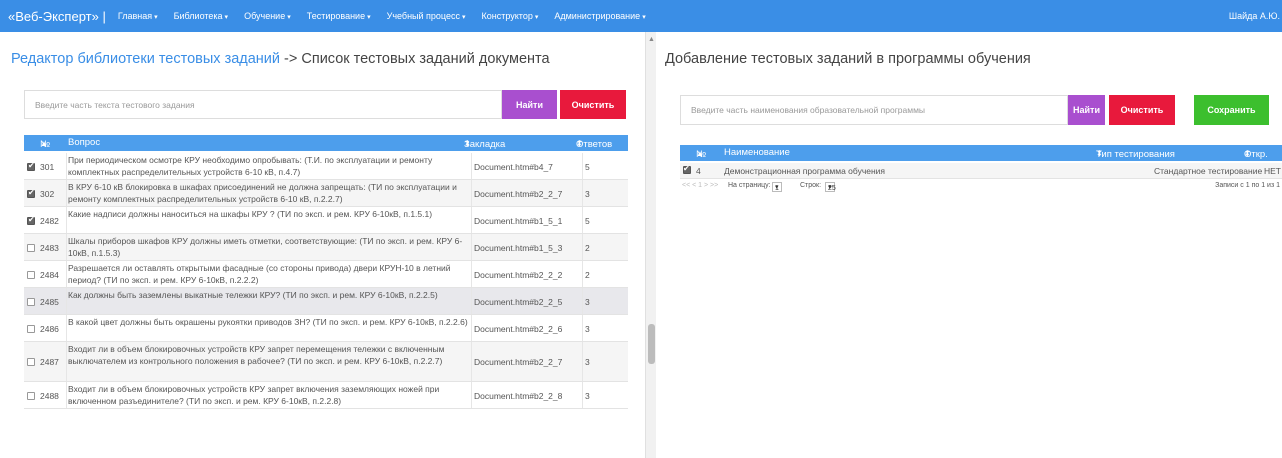  Describe the element at coordinates (423, 16) in the screenshot. I see `nav-study-process-label: Учебный процесс` at that location.